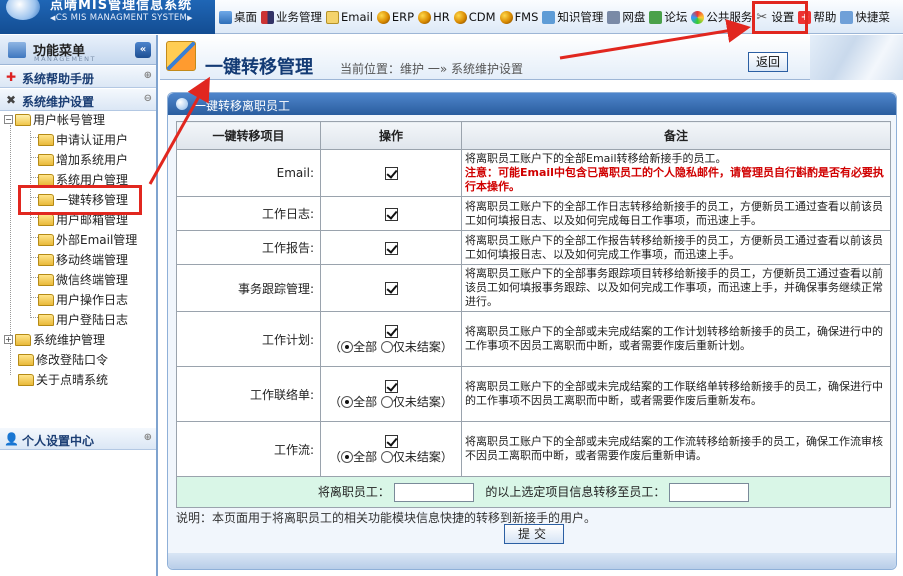  What do you see at coordinates (143, 50) in the screenshot?
I see `collapse-sidebar-button: «` at bounding box center [143, 50].